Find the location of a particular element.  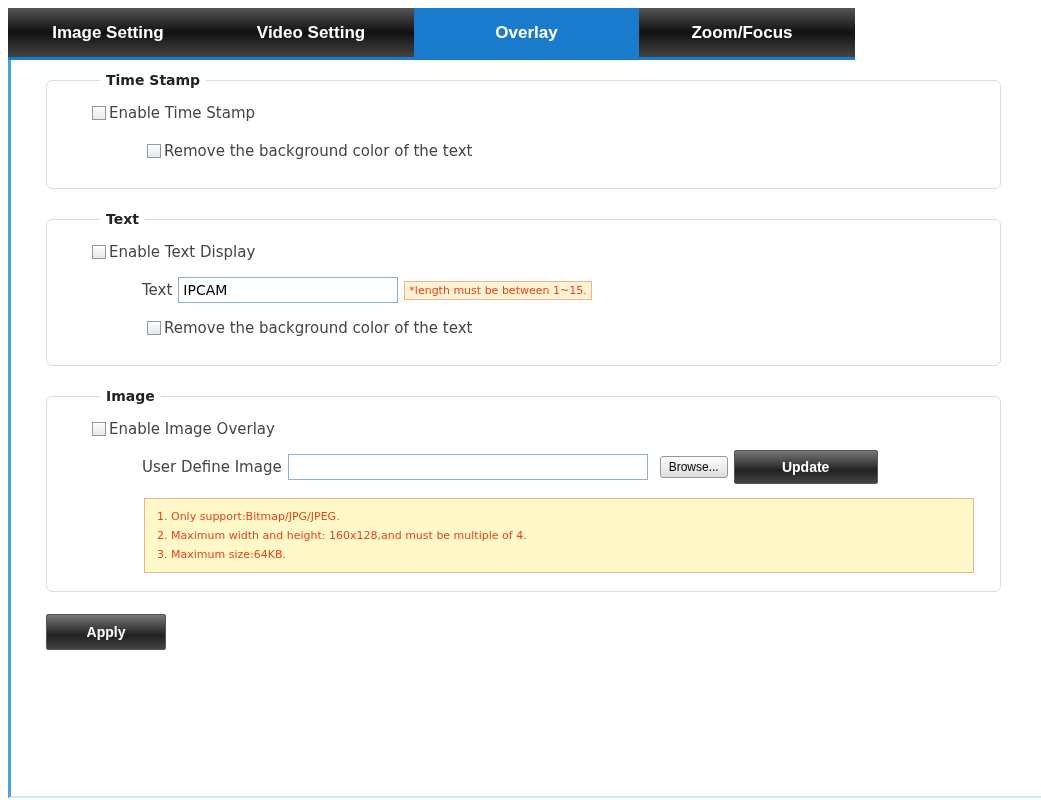

checkbox-label: Enable Time Stamp is located at coordinates (182, 113).